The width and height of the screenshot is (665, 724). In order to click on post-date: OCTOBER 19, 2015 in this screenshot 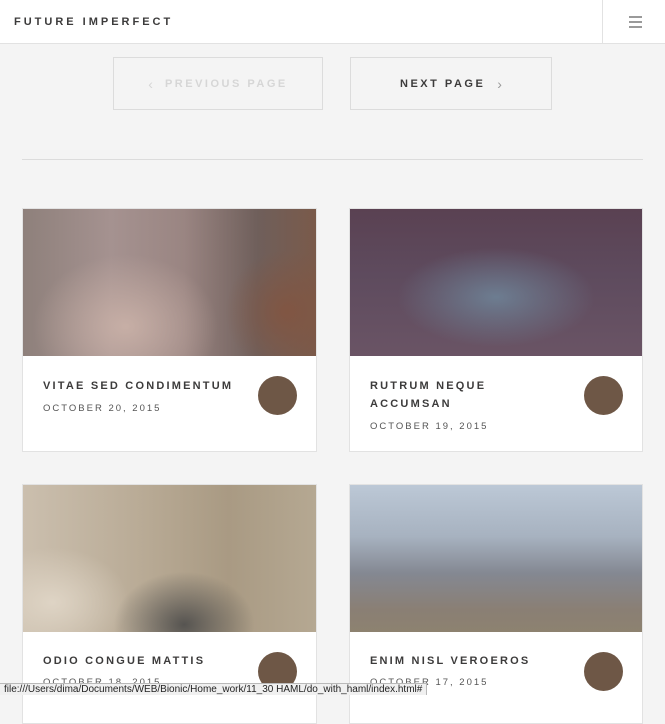, I will do `click(429, 426)`.